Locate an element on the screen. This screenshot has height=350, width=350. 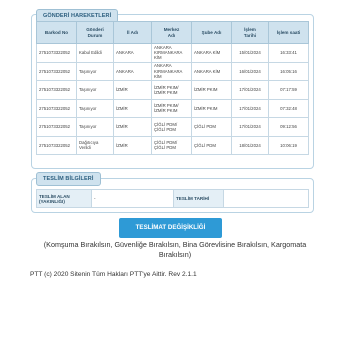
time-cell: 16:05:16 is located at coordinates (288, 71).